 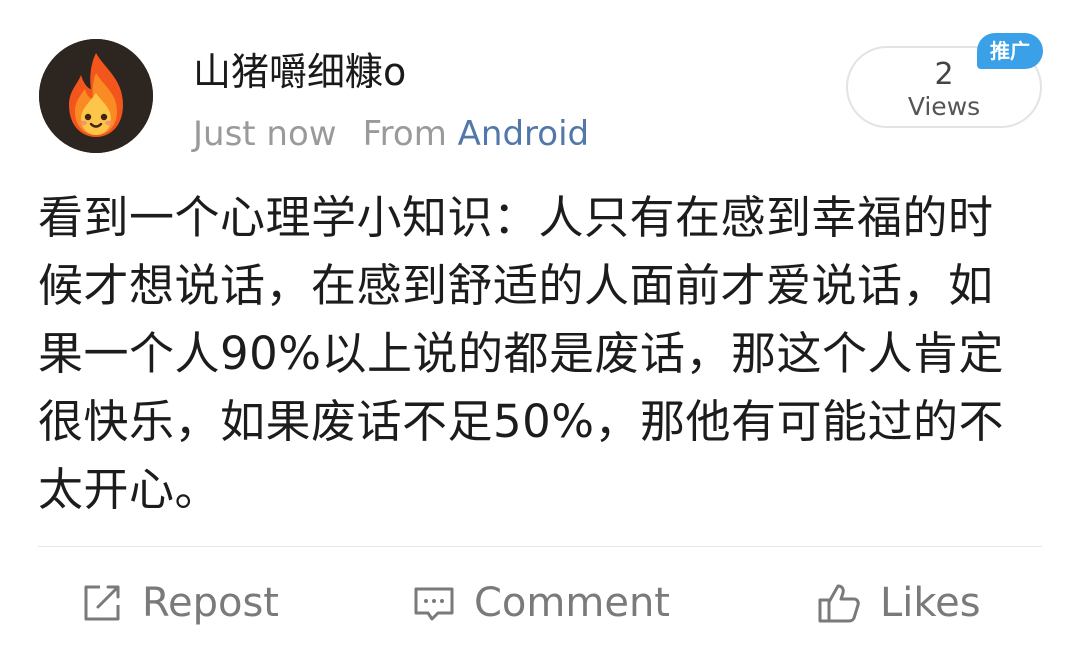 I want to click on thumbs-up-icon, so click(x=839, y=603).